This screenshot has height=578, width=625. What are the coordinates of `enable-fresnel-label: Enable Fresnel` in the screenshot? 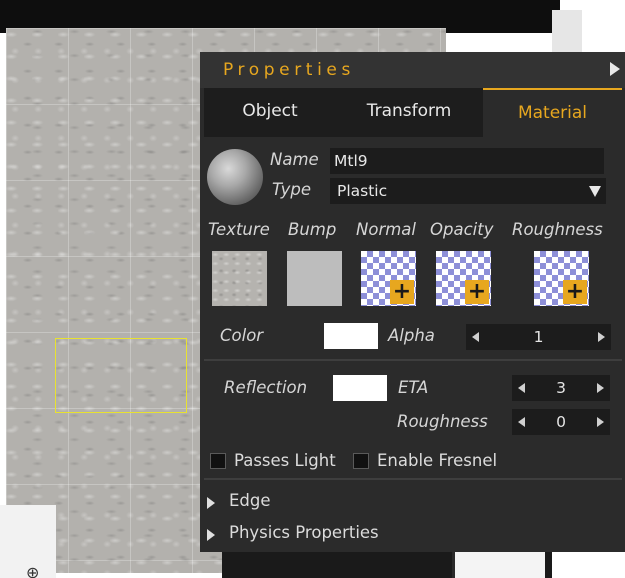 It's located at (437, 460).